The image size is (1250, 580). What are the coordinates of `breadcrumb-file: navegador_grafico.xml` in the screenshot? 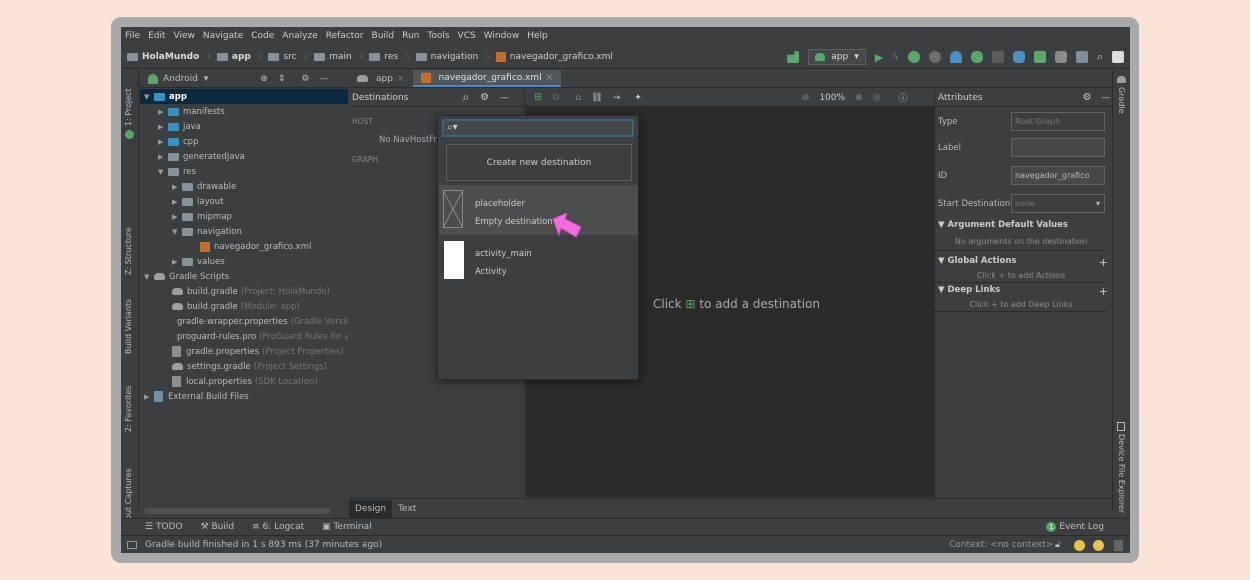 It's located at (554, 56).